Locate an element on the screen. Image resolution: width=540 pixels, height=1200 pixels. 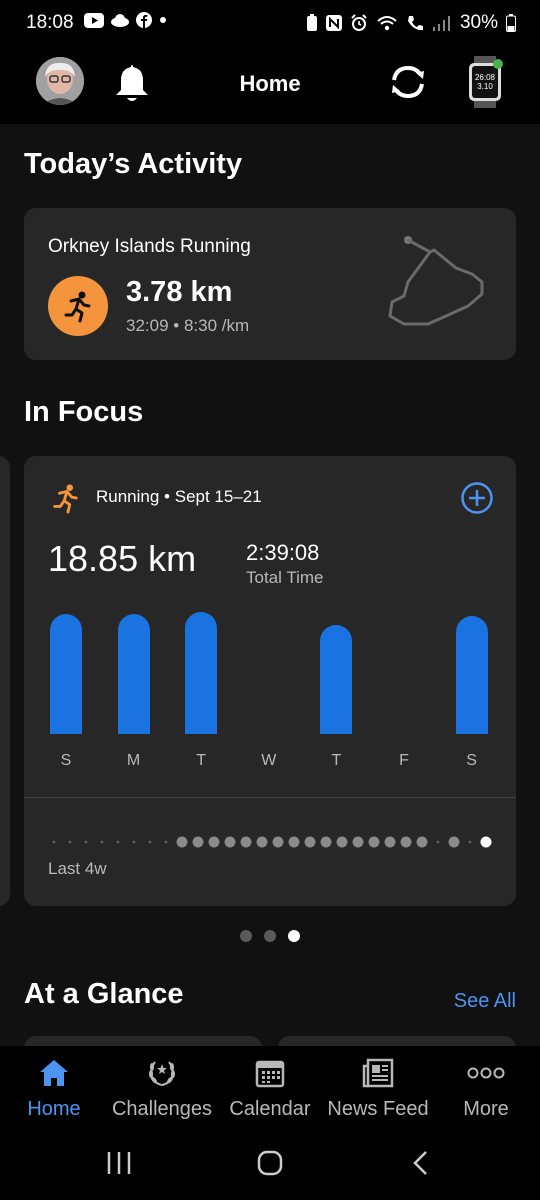
status-time: 18:08 is located at coordinates (50, 22).